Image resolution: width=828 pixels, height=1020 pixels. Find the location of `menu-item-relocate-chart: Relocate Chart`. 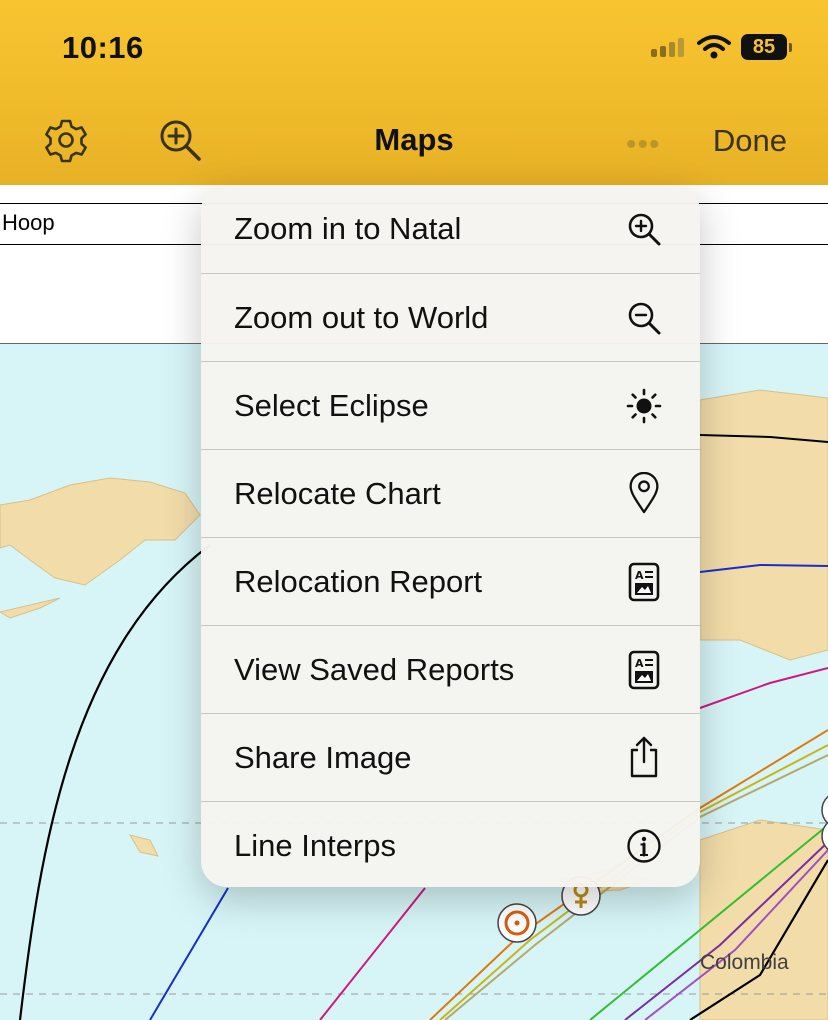

menu-item-relocate-chart: Relocate Chart is located at coordinates (450, 493).